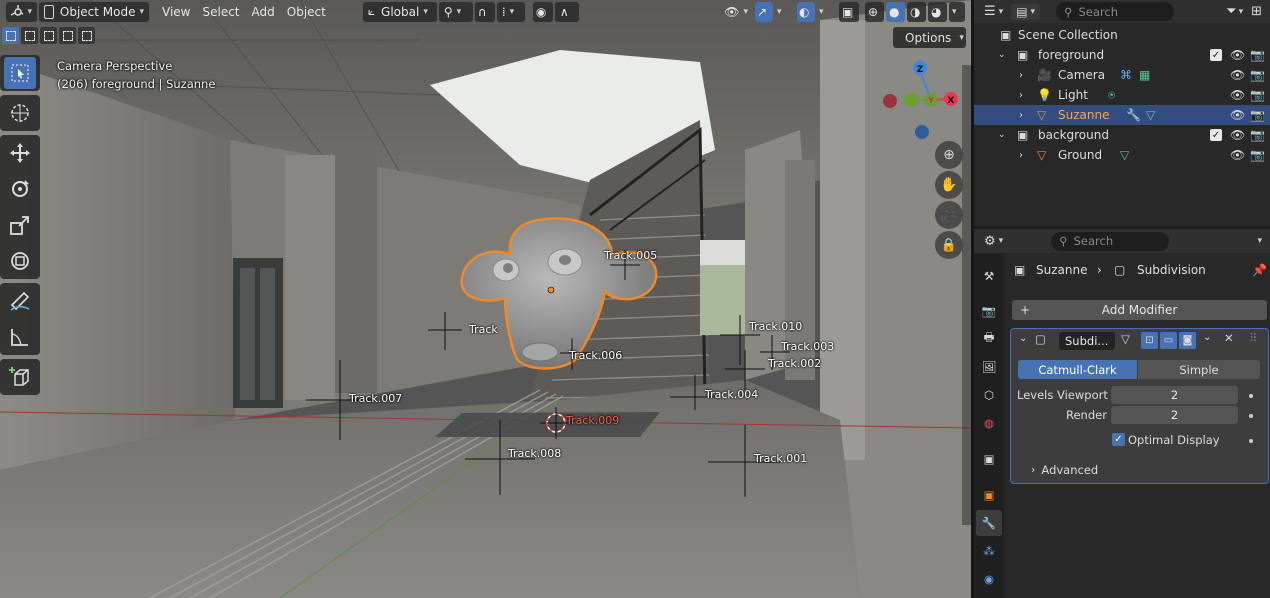  What do you see at coordinates (21, 11) in the screenshot?
I see `editor-type-button: ▾` at bounding box center [21, 11].